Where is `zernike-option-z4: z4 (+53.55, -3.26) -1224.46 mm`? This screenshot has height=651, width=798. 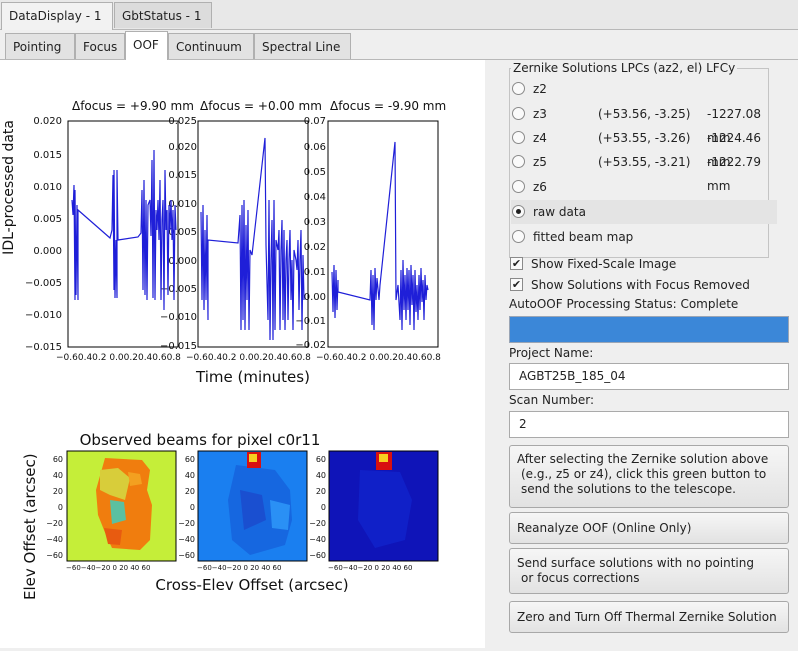
zernike-option-z4: z4 (+53.55, -3.26) -1224.46 mm is located at coordinates (644, 147).